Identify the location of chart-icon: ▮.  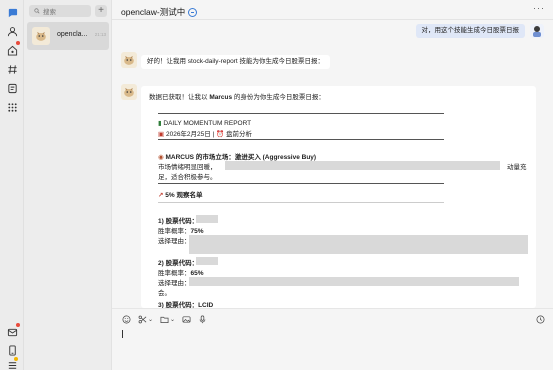
(160, 123).